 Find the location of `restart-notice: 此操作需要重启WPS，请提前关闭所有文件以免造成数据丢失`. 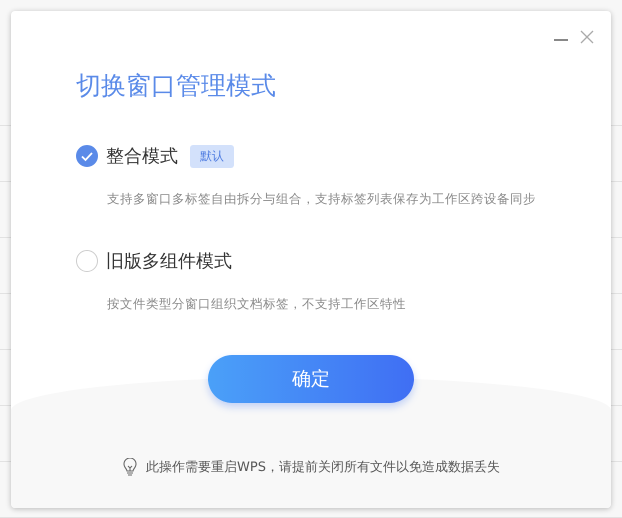

restart-notice: 此操作需要重启WPS，请提前关闭所有文件以免造成数据丢失 is located at coordinates (323, 467).